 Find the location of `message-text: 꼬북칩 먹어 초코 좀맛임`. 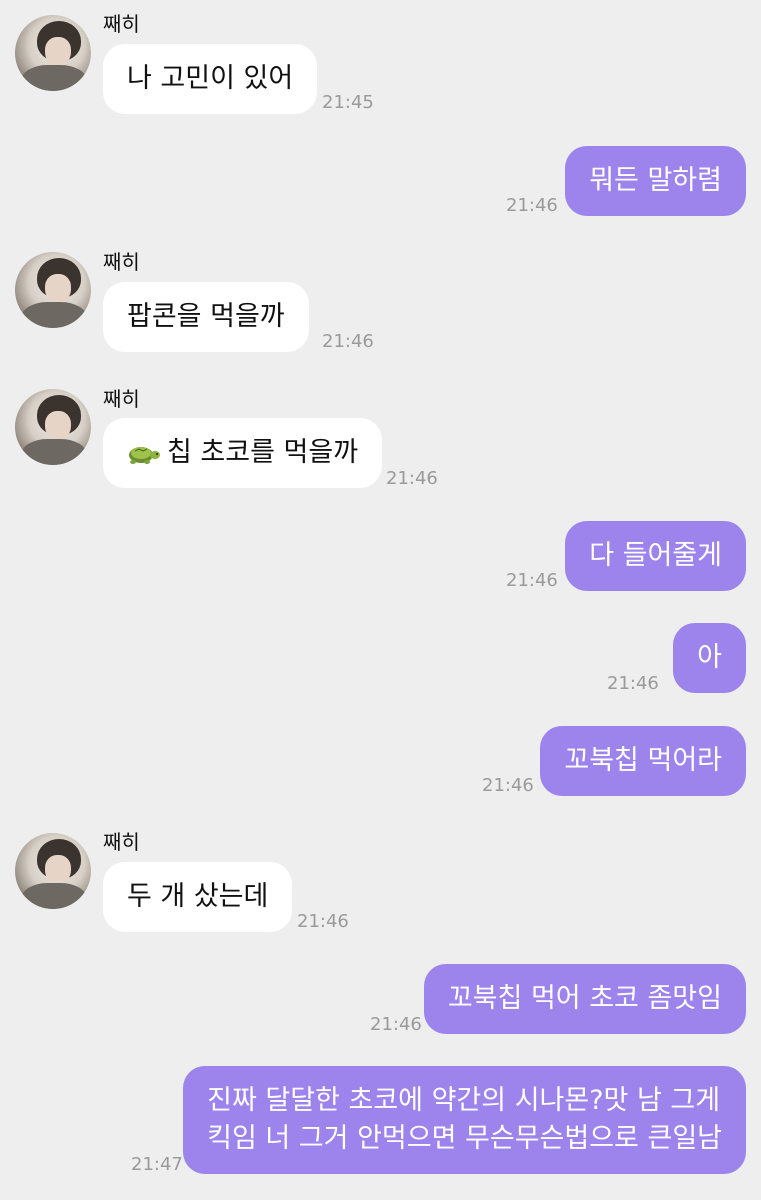

message-text: 꼬북칩 먹어 초코 좀맛임 is located at coordinates (584, 998).